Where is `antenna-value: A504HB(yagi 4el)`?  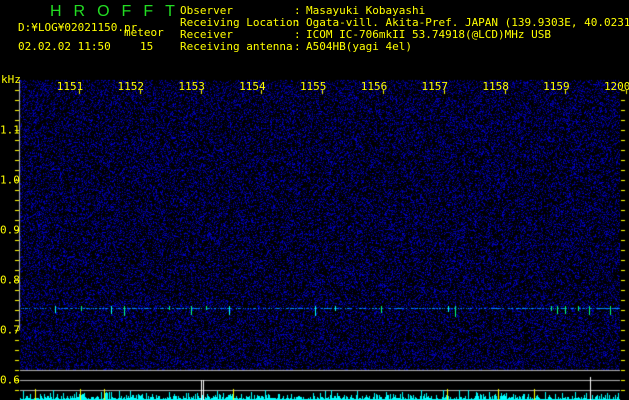 antenna-value: A504HB(yagi 4el) is located at coordinates (359, 46).